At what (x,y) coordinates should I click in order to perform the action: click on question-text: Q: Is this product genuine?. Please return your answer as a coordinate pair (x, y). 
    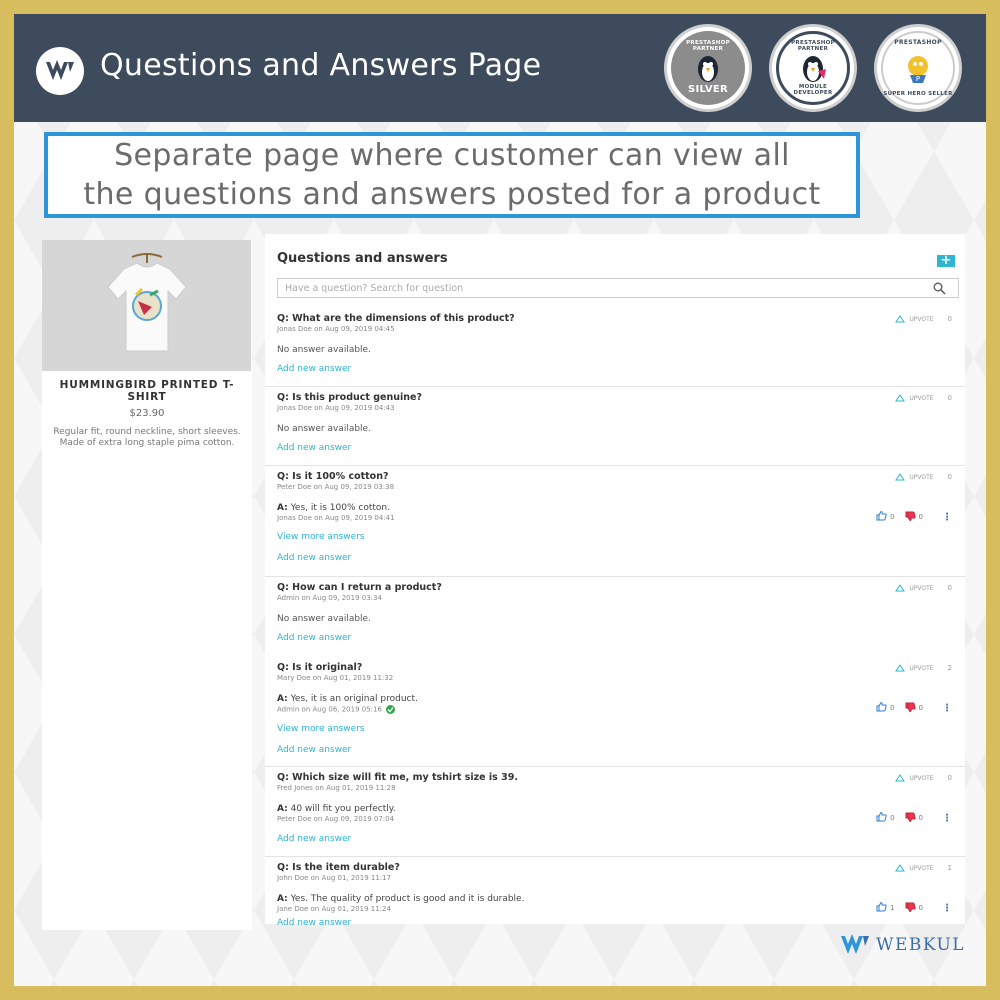
    Looking at the image, I should click on (615, 398).